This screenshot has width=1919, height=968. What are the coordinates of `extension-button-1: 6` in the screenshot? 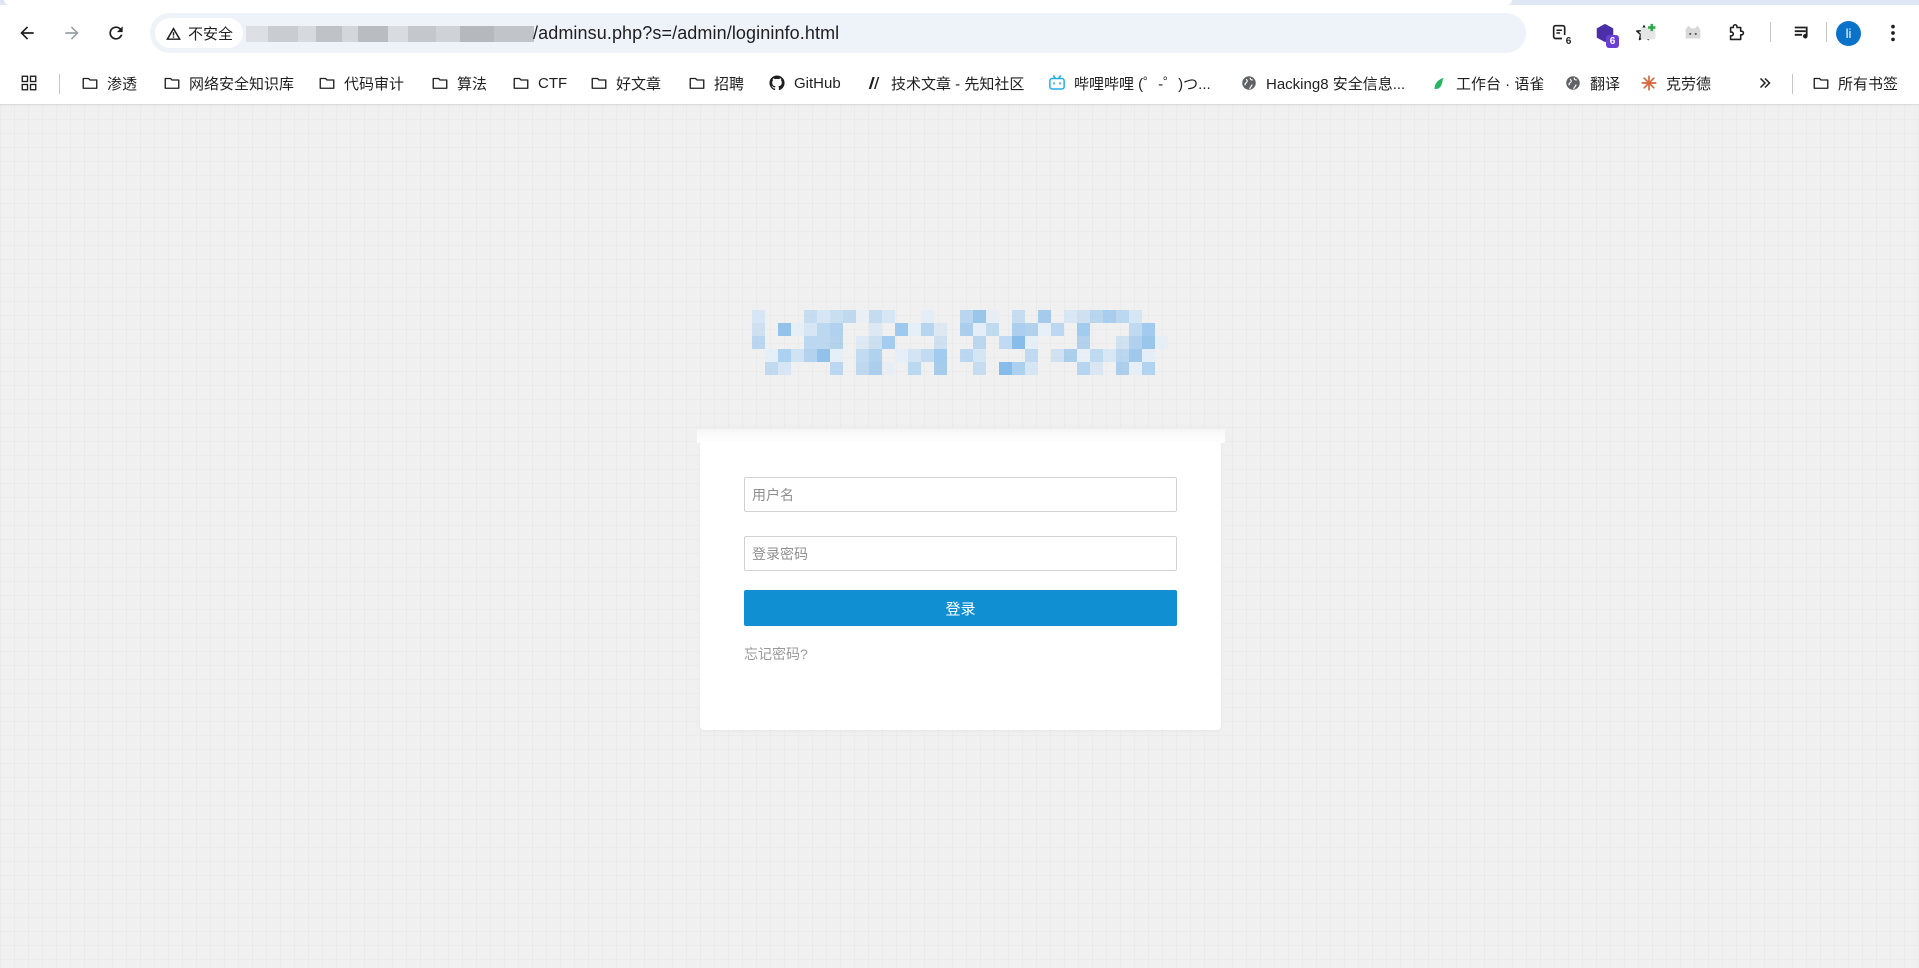 It's located at (1561, 33).